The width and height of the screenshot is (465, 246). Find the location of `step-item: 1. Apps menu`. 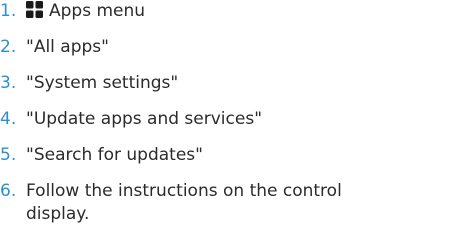

step-item: 1. Apps menu is located at coordinates (203, 11).